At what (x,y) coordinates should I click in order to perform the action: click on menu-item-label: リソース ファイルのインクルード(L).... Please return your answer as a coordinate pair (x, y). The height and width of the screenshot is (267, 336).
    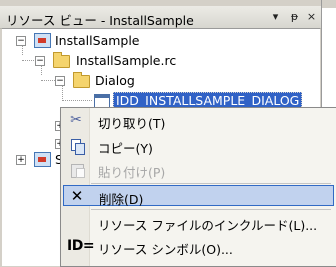
    Looking at the image, I should click on (208, 225).